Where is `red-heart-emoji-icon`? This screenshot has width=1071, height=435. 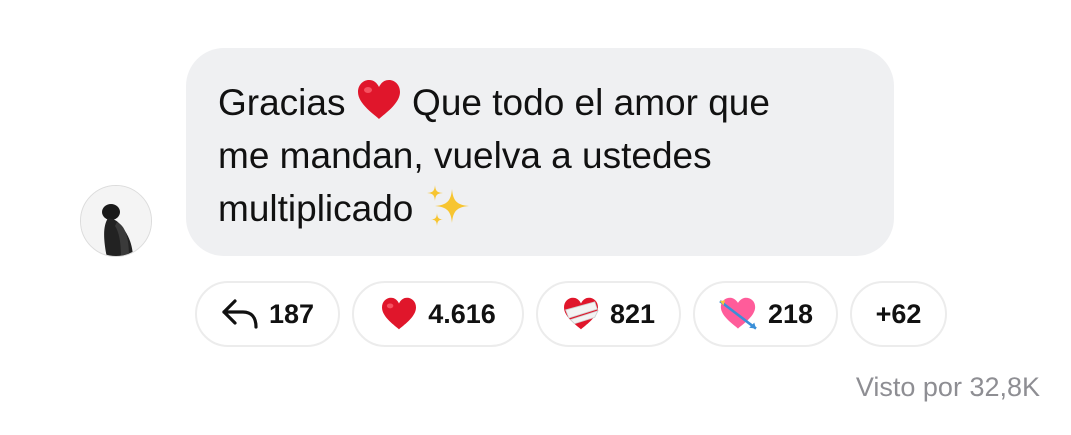
red-heart-emoji-icon is located at coordinates (379, 101).